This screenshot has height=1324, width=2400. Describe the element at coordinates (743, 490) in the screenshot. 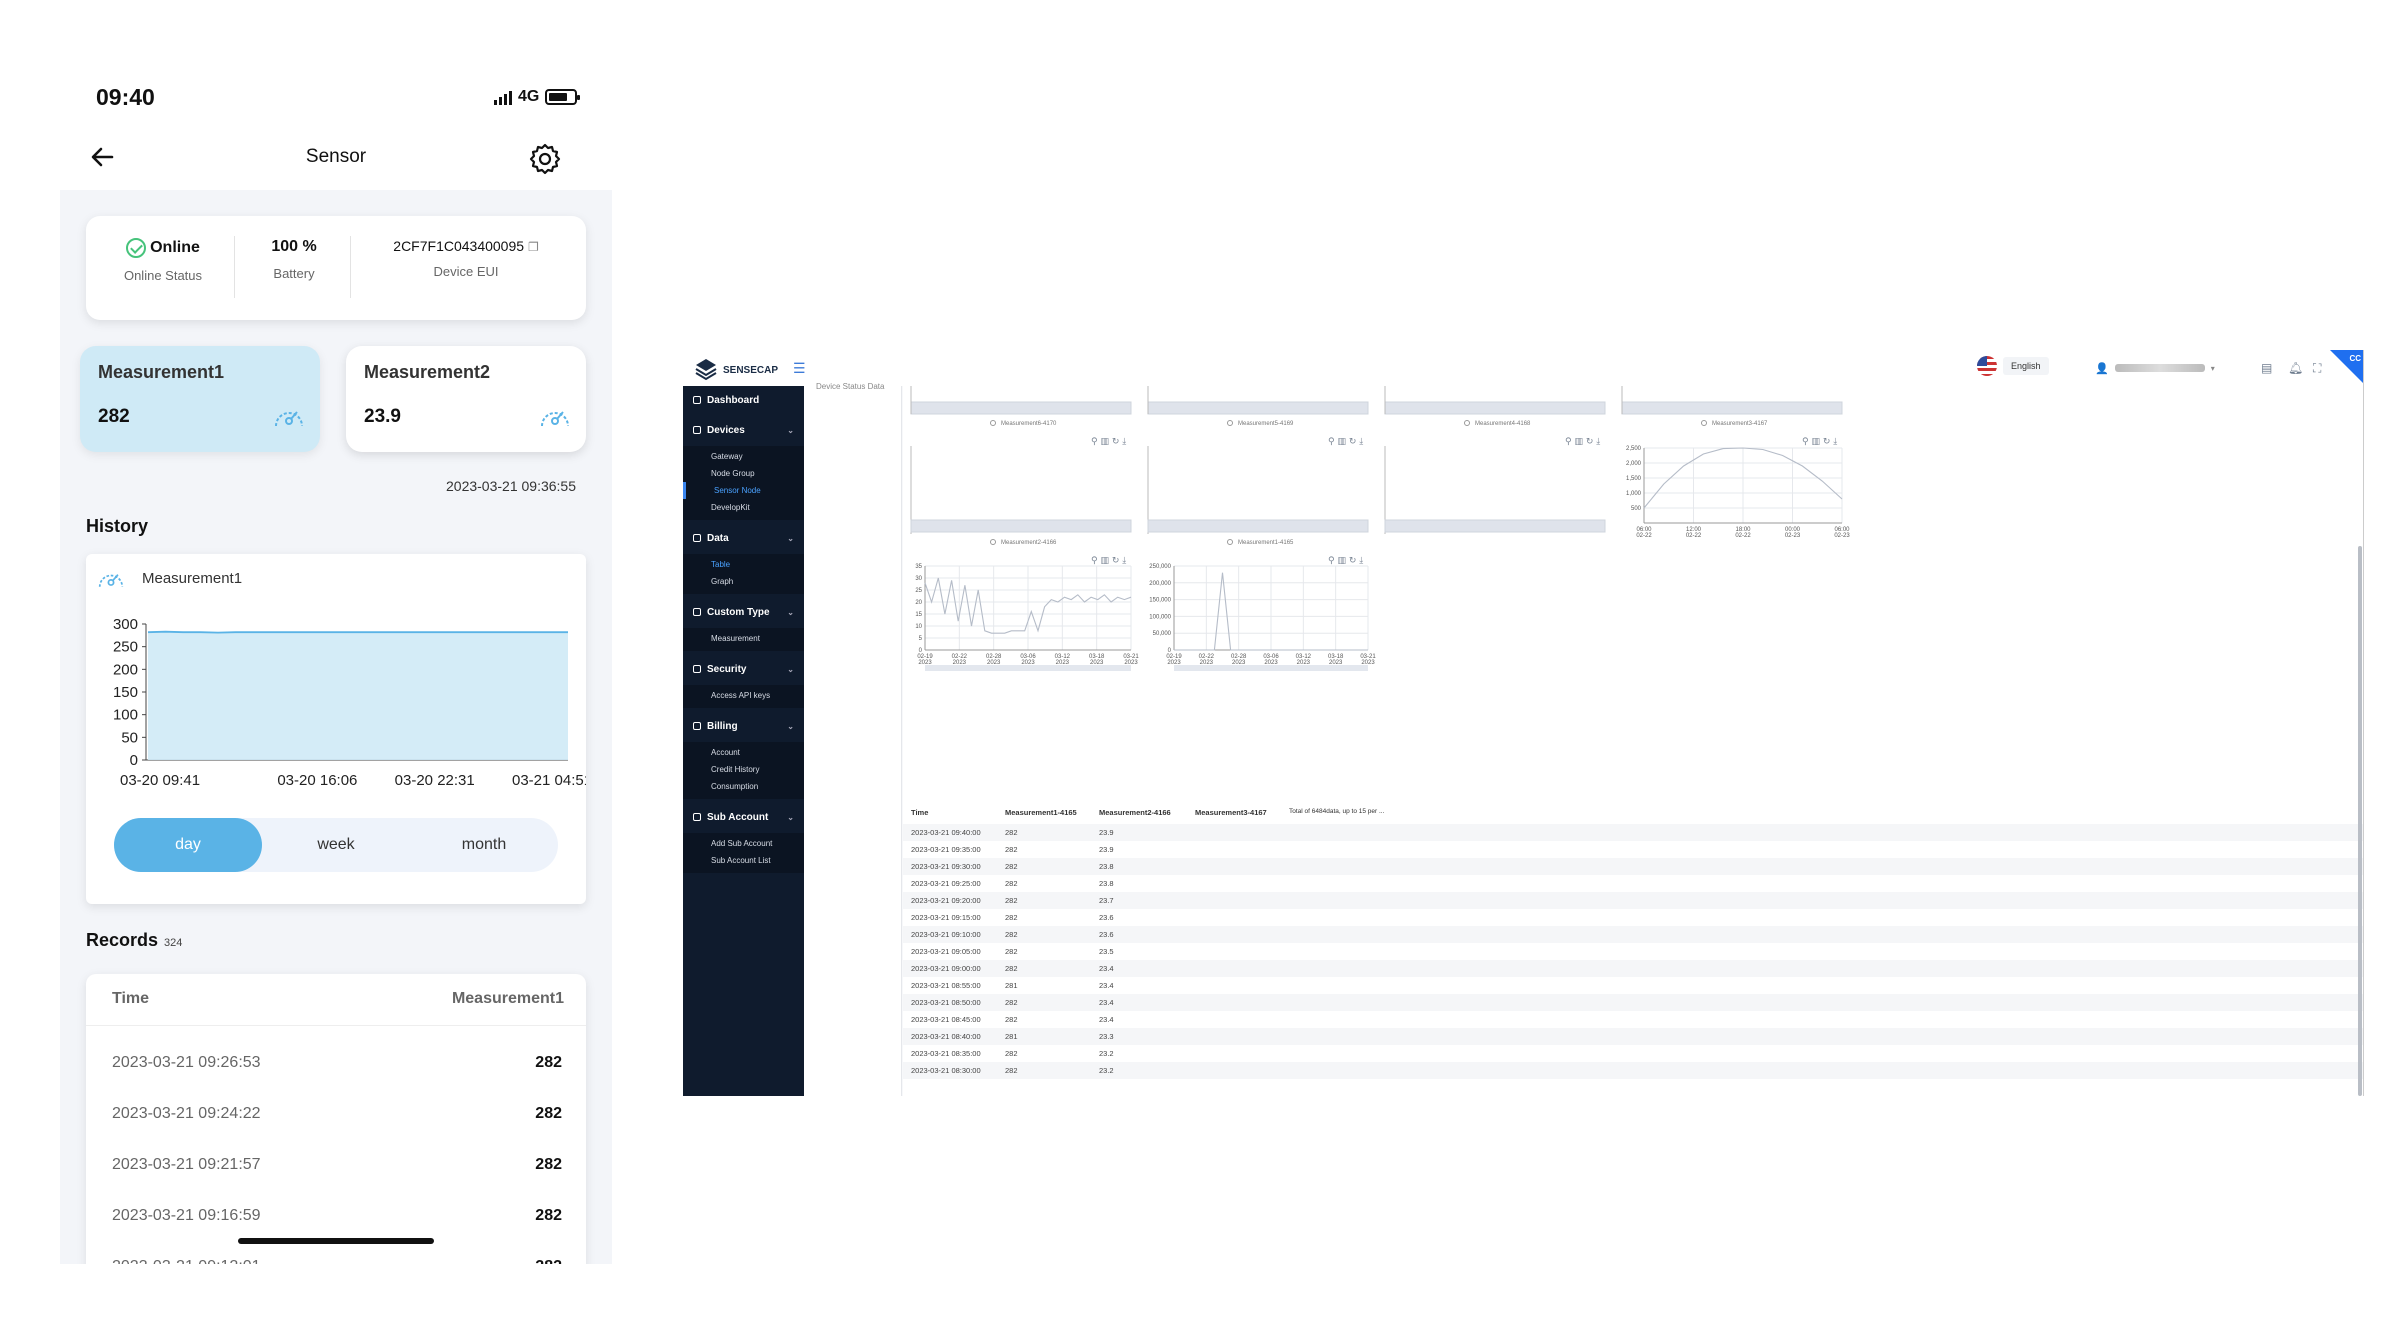

I see `sidebar-item-sensor-node: Sensor Node` at that location.